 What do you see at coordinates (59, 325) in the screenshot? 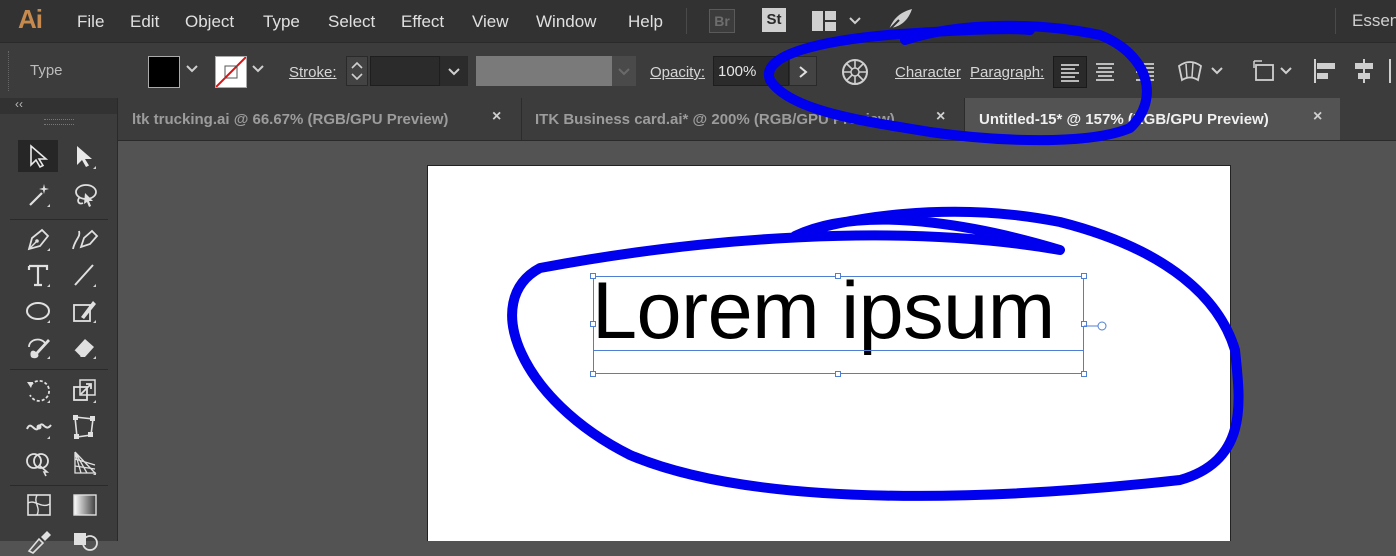
I see `tools-panel: ‹‹` at bounding box center [59, 325].